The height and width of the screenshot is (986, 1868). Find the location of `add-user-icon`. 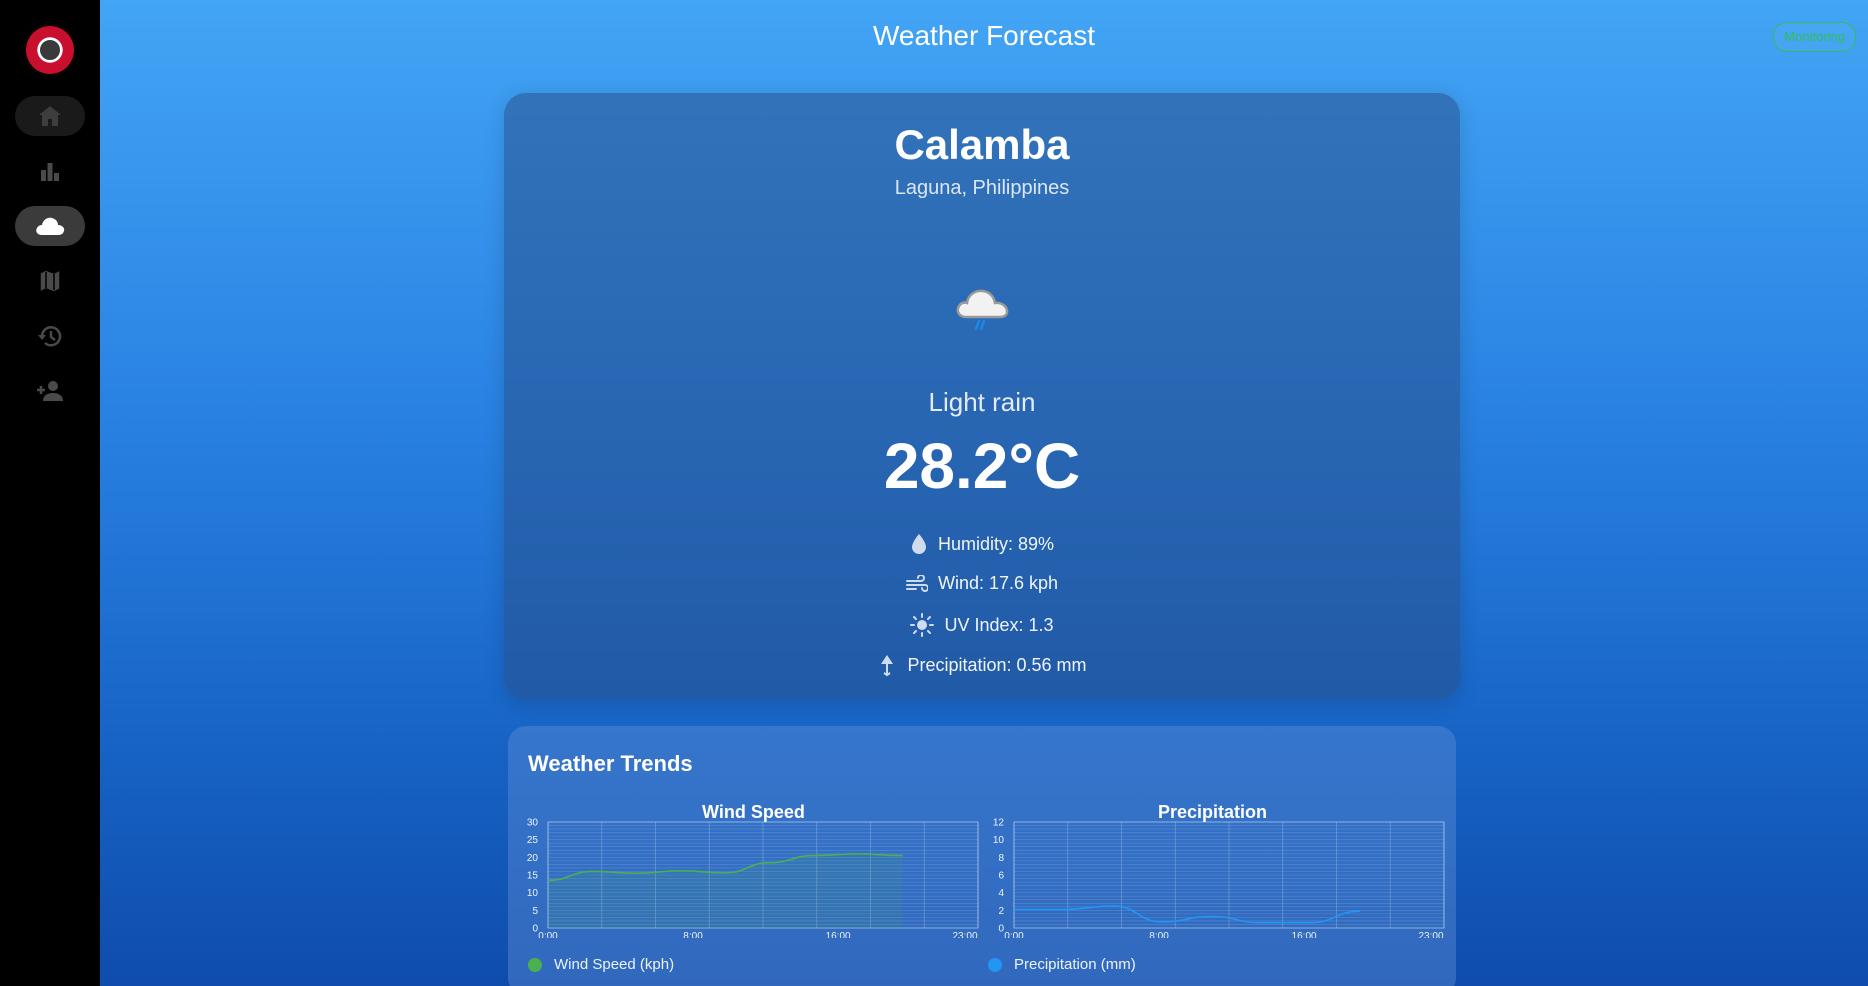

add-user-icon is located at coordinates (50, 391).